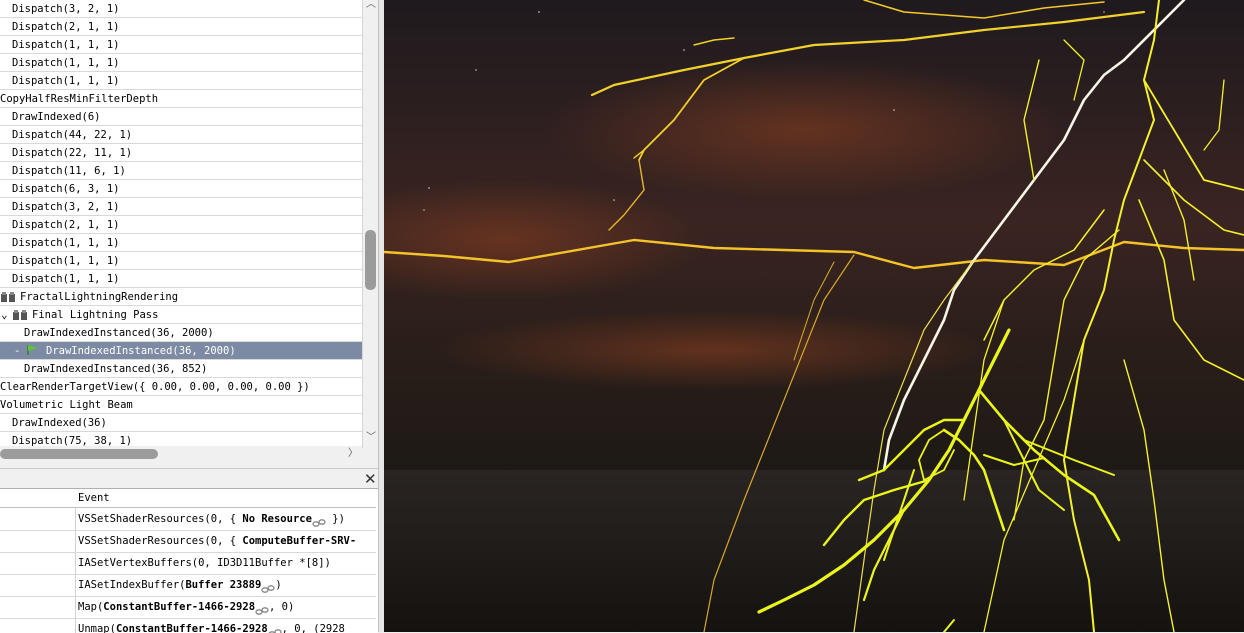 The image size is (1244, 633). What do you see at coordinates (69, 171) in the screenshot?
I see `event-label: Dispatch(11, 6, 1)` at bounding box center [69, 171].